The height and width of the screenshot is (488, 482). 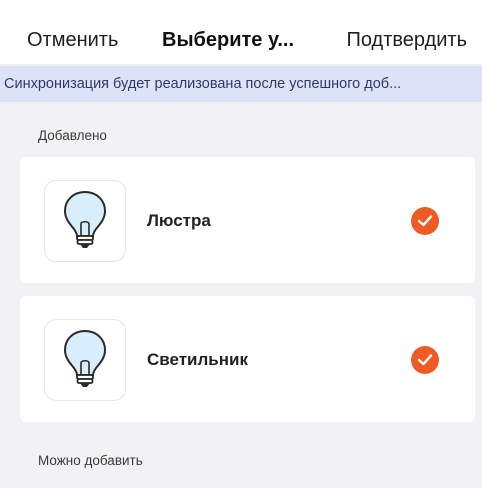 What do you see at coordinates (407, 40) in the screenshot?
I see `confirm-button: Подтвердить` at bounding box center [407, 40].